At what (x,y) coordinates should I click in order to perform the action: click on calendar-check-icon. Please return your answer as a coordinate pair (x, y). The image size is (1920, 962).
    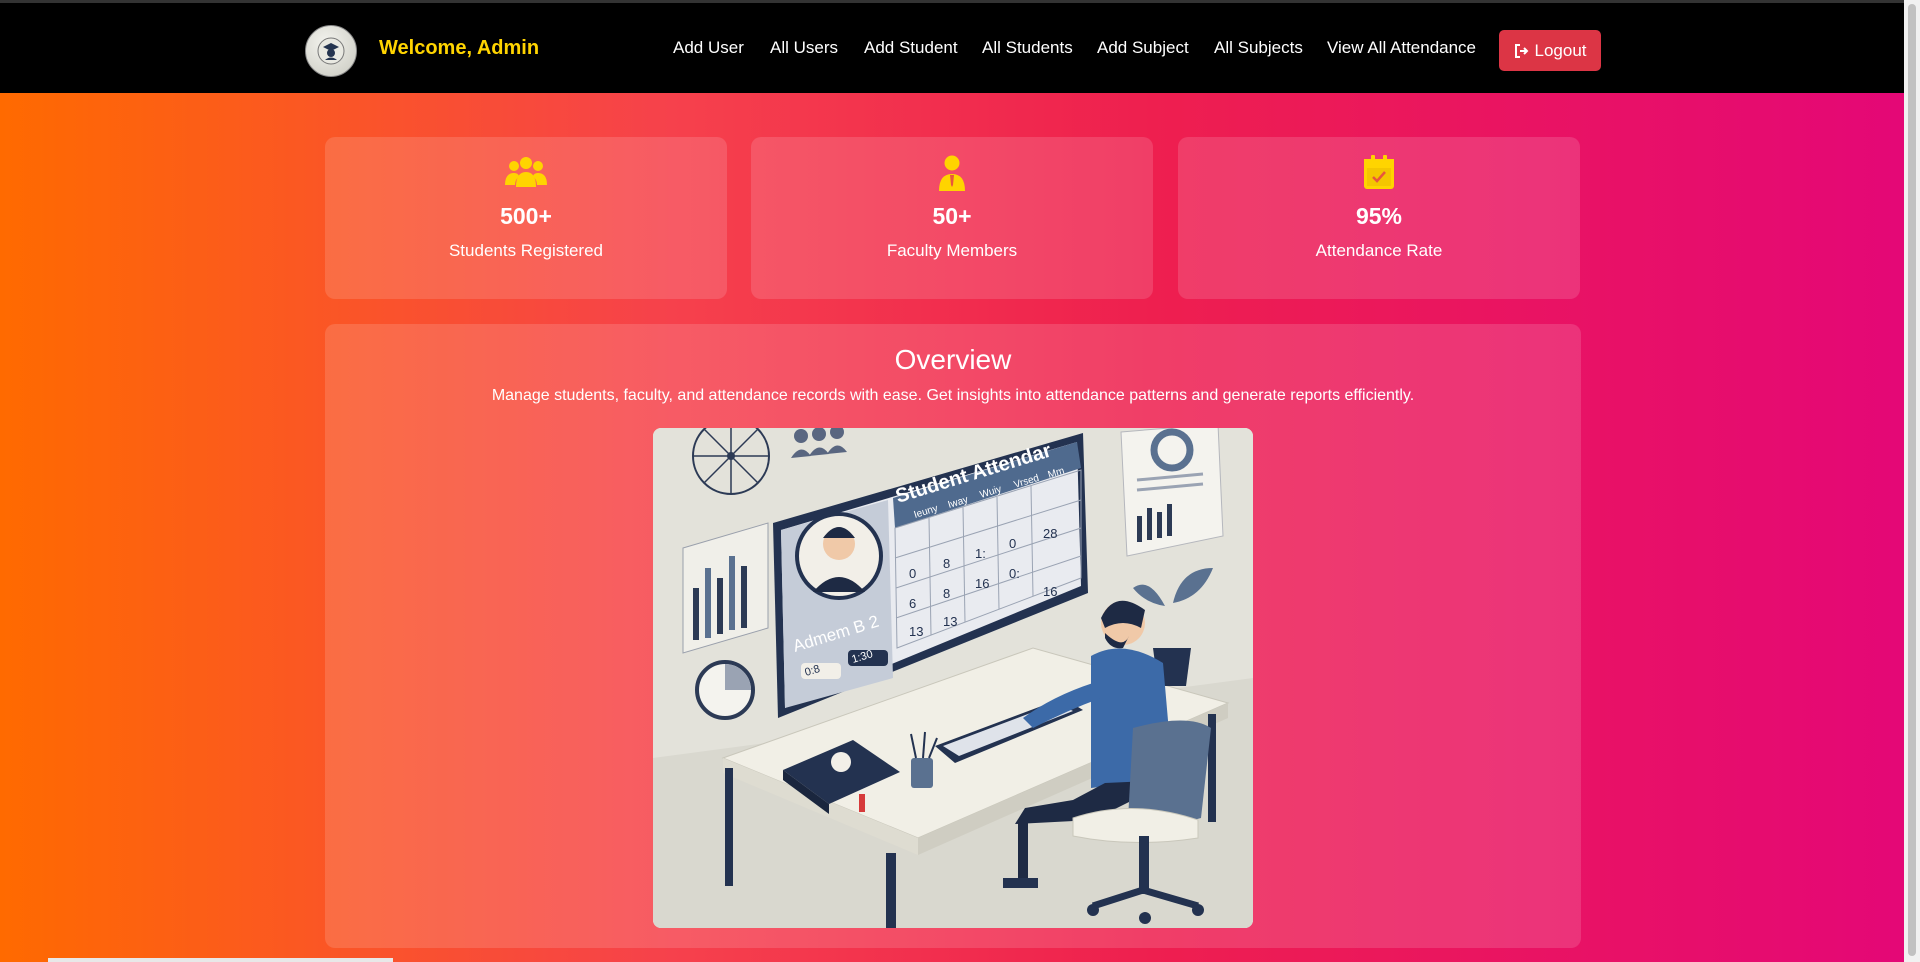
    Looking at the image, I should click on (1379, 172).